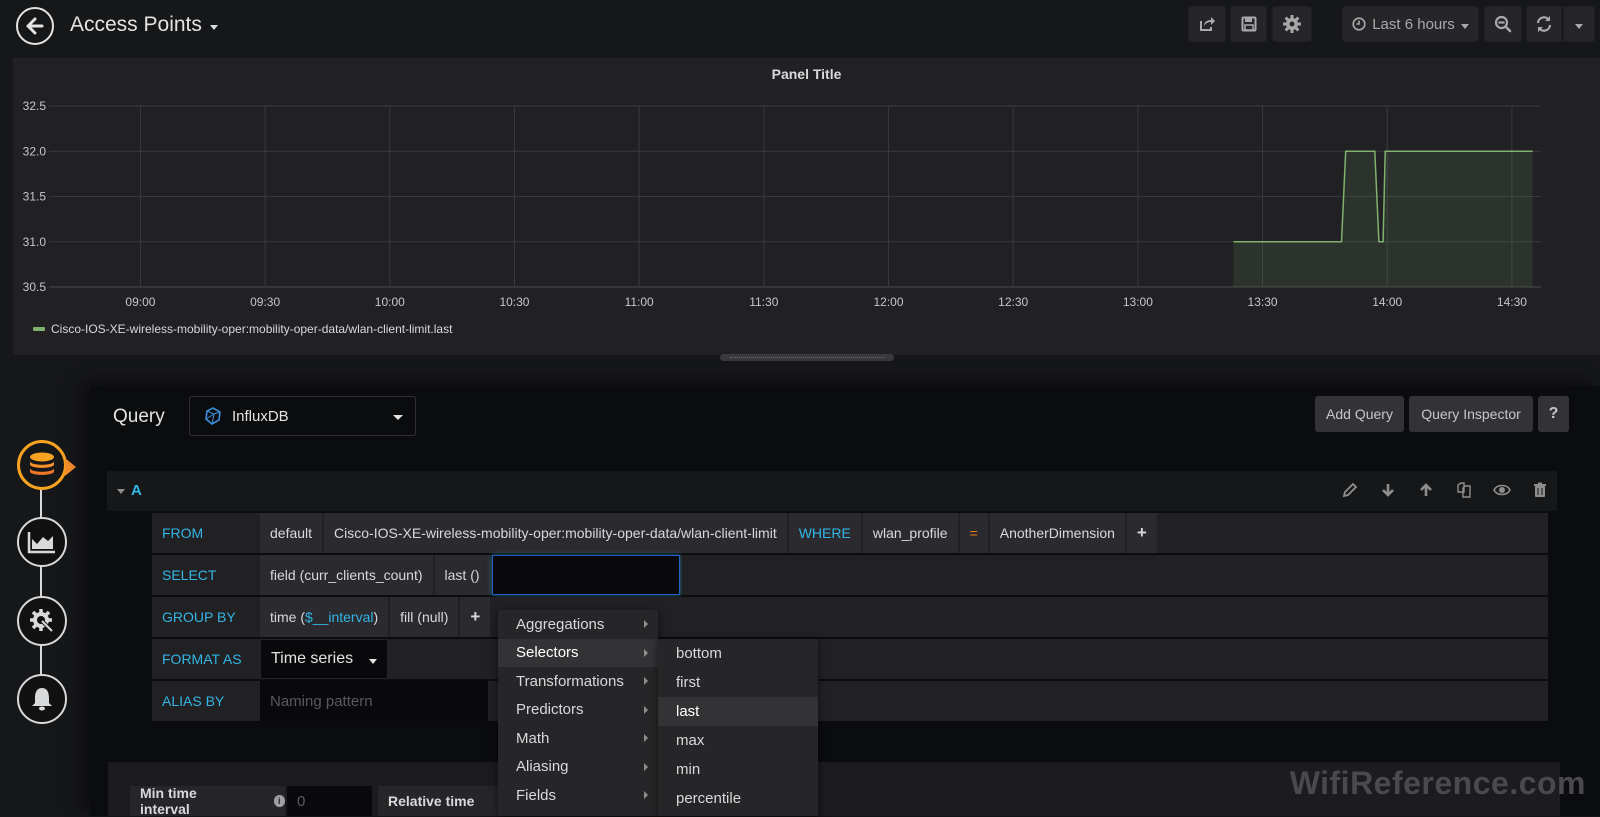 This screenshot has height=817, width=1600. What do you see at coordinates (42, 699) in the screenshot?
I see `rail-alert-button` at bounding box center [42, 699].